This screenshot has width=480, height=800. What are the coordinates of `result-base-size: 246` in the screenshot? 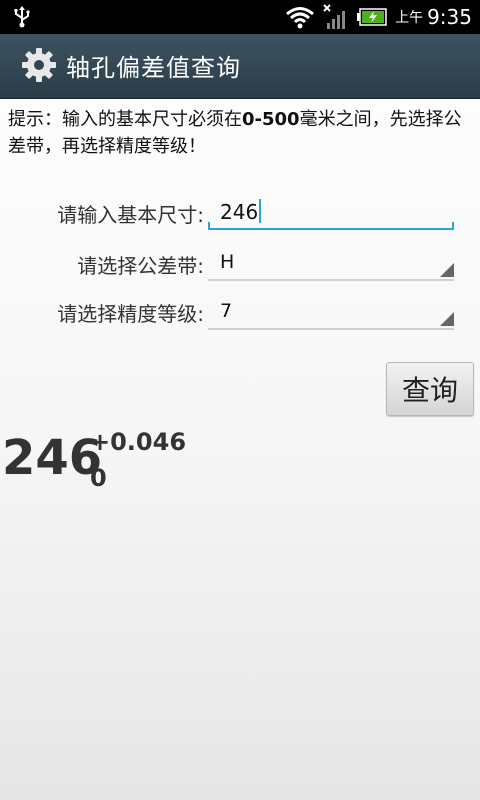 It's located at (52, 458).